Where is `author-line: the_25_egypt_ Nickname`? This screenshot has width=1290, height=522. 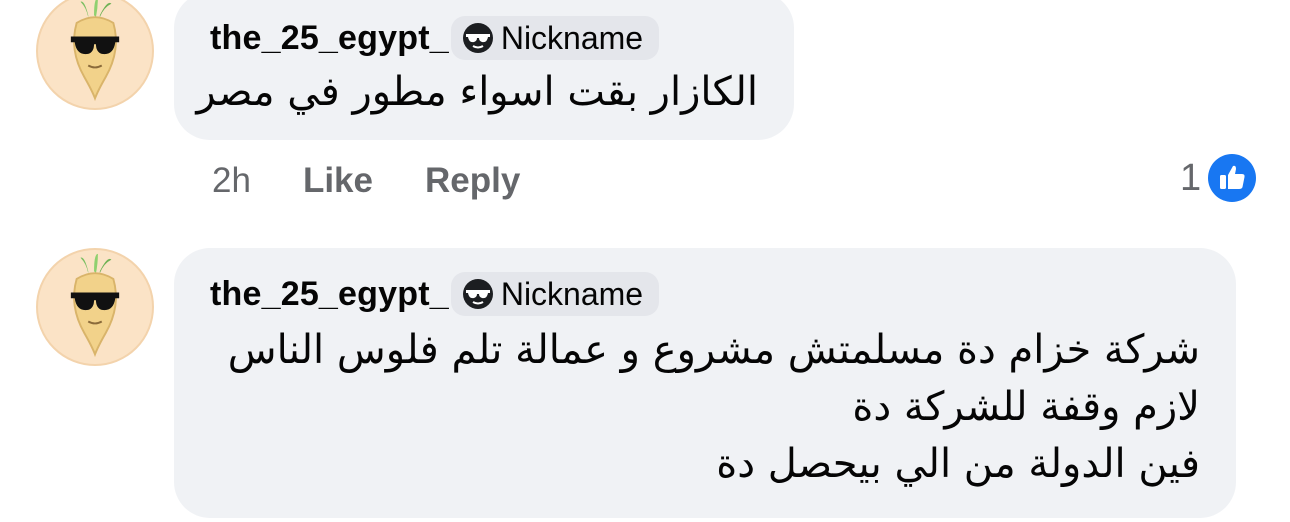
author-line: the_25_egypt_ Nickname is located at coordinates (435, 294).